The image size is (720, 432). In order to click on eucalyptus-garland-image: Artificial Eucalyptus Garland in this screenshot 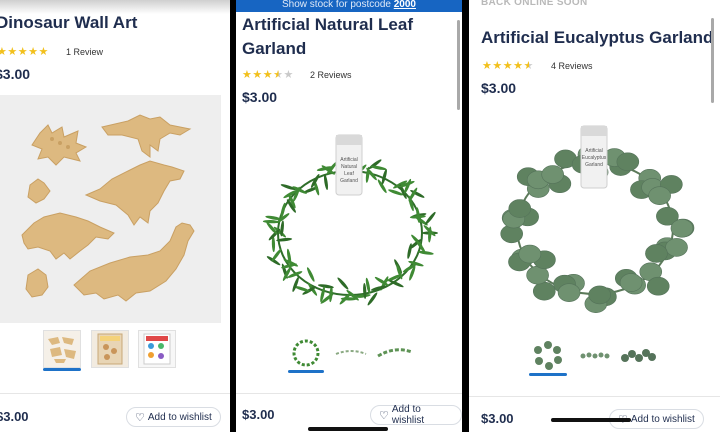, I will do `click(597, 219)`.